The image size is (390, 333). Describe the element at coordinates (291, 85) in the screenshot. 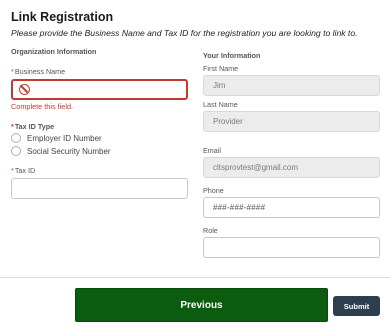

I see `first-name-field: Jim` at that location.